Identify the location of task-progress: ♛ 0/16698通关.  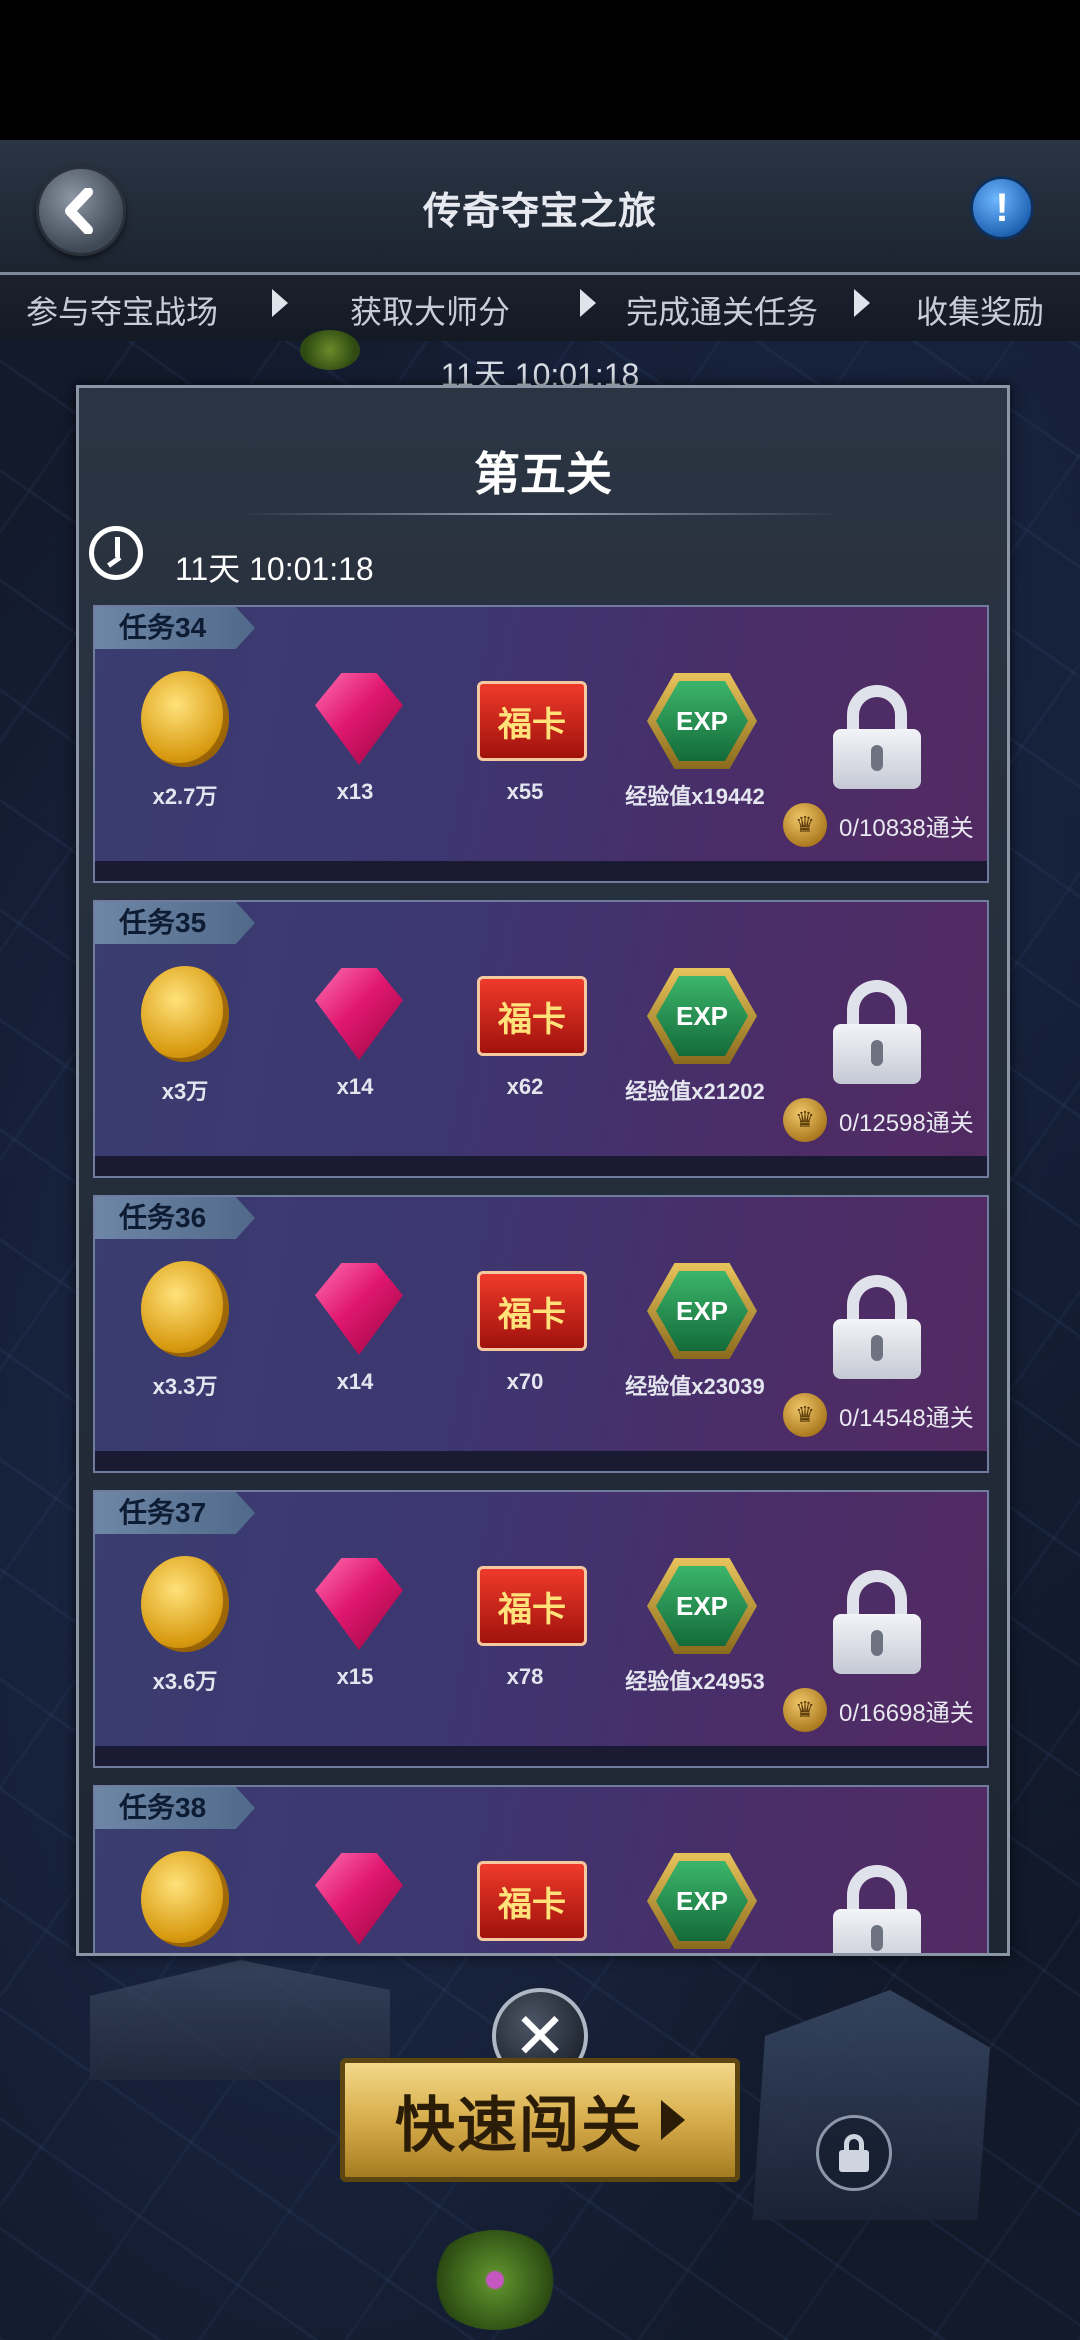
(878, 1710).